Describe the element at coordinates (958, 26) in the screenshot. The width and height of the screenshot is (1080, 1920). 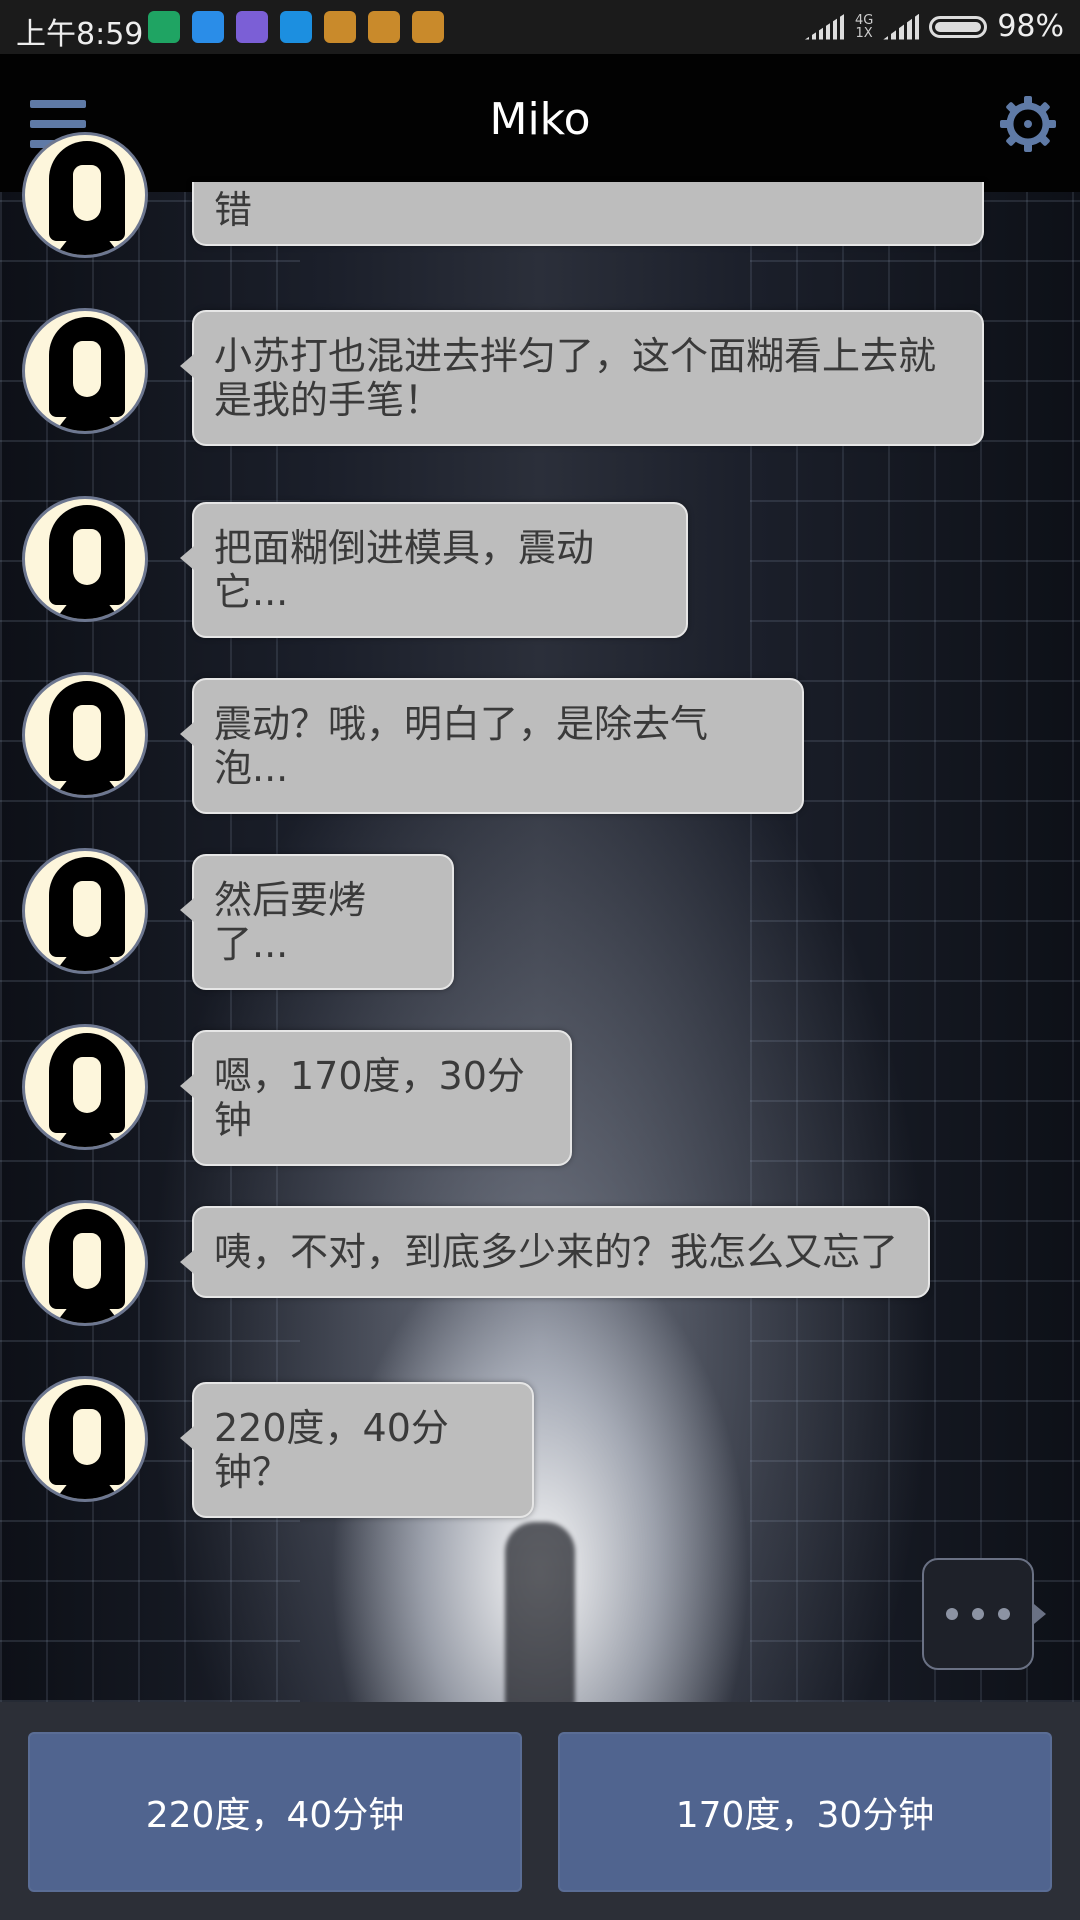
I see `battery-icon` at that location.